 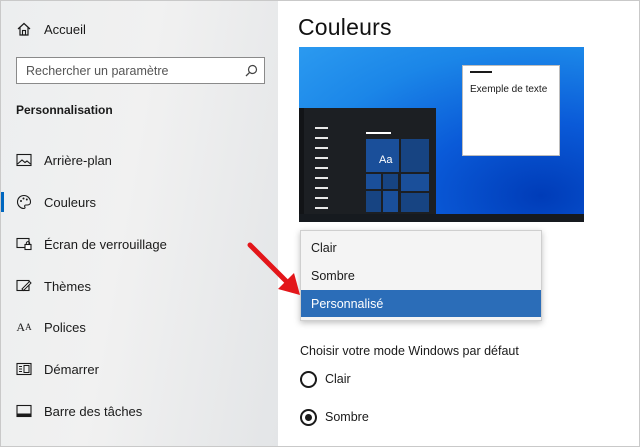 What do you see at coordinates (421, 303) in the screenshot?
I see `dropdown-option-custom: Personnalisé` at bounding box center [421, 303].